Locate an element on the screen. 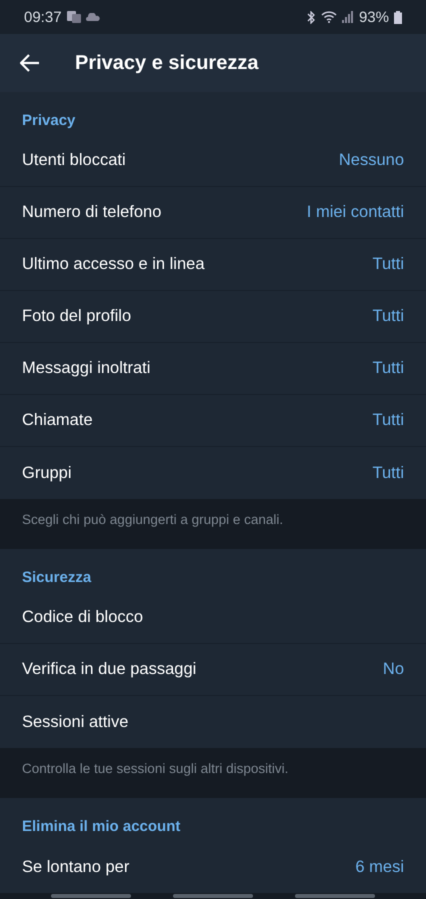 Image resolution: width=426 pixels, height=899 pixels. row-label: Messaggi inoltrati is located at coordinates (86, 368).